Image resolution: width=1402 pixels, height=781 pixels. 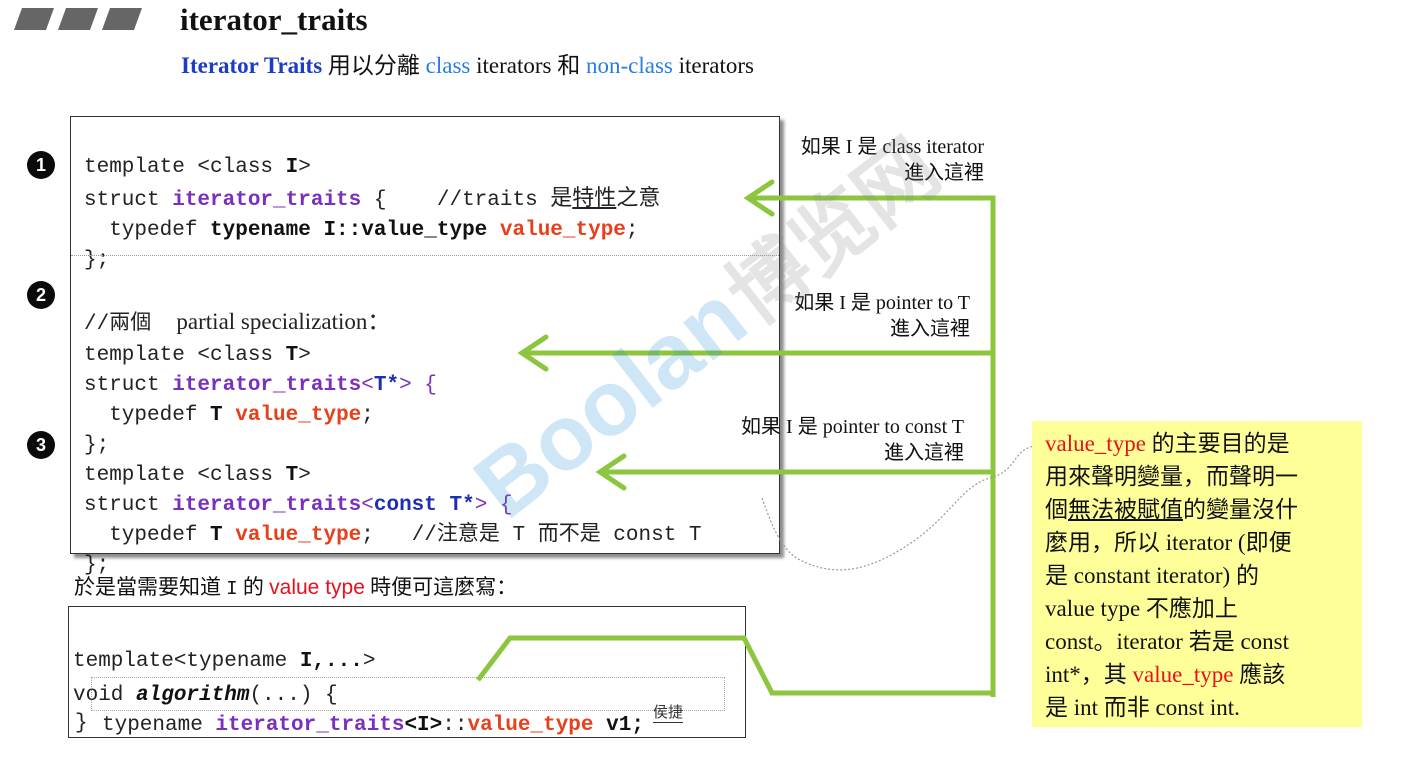 What do you see at coordinates (892, 160) in the screenshot?
I see `annotation-class-iterator: 如果 I 是 class iterator 進入這裡` at bounding box center [892, 160].